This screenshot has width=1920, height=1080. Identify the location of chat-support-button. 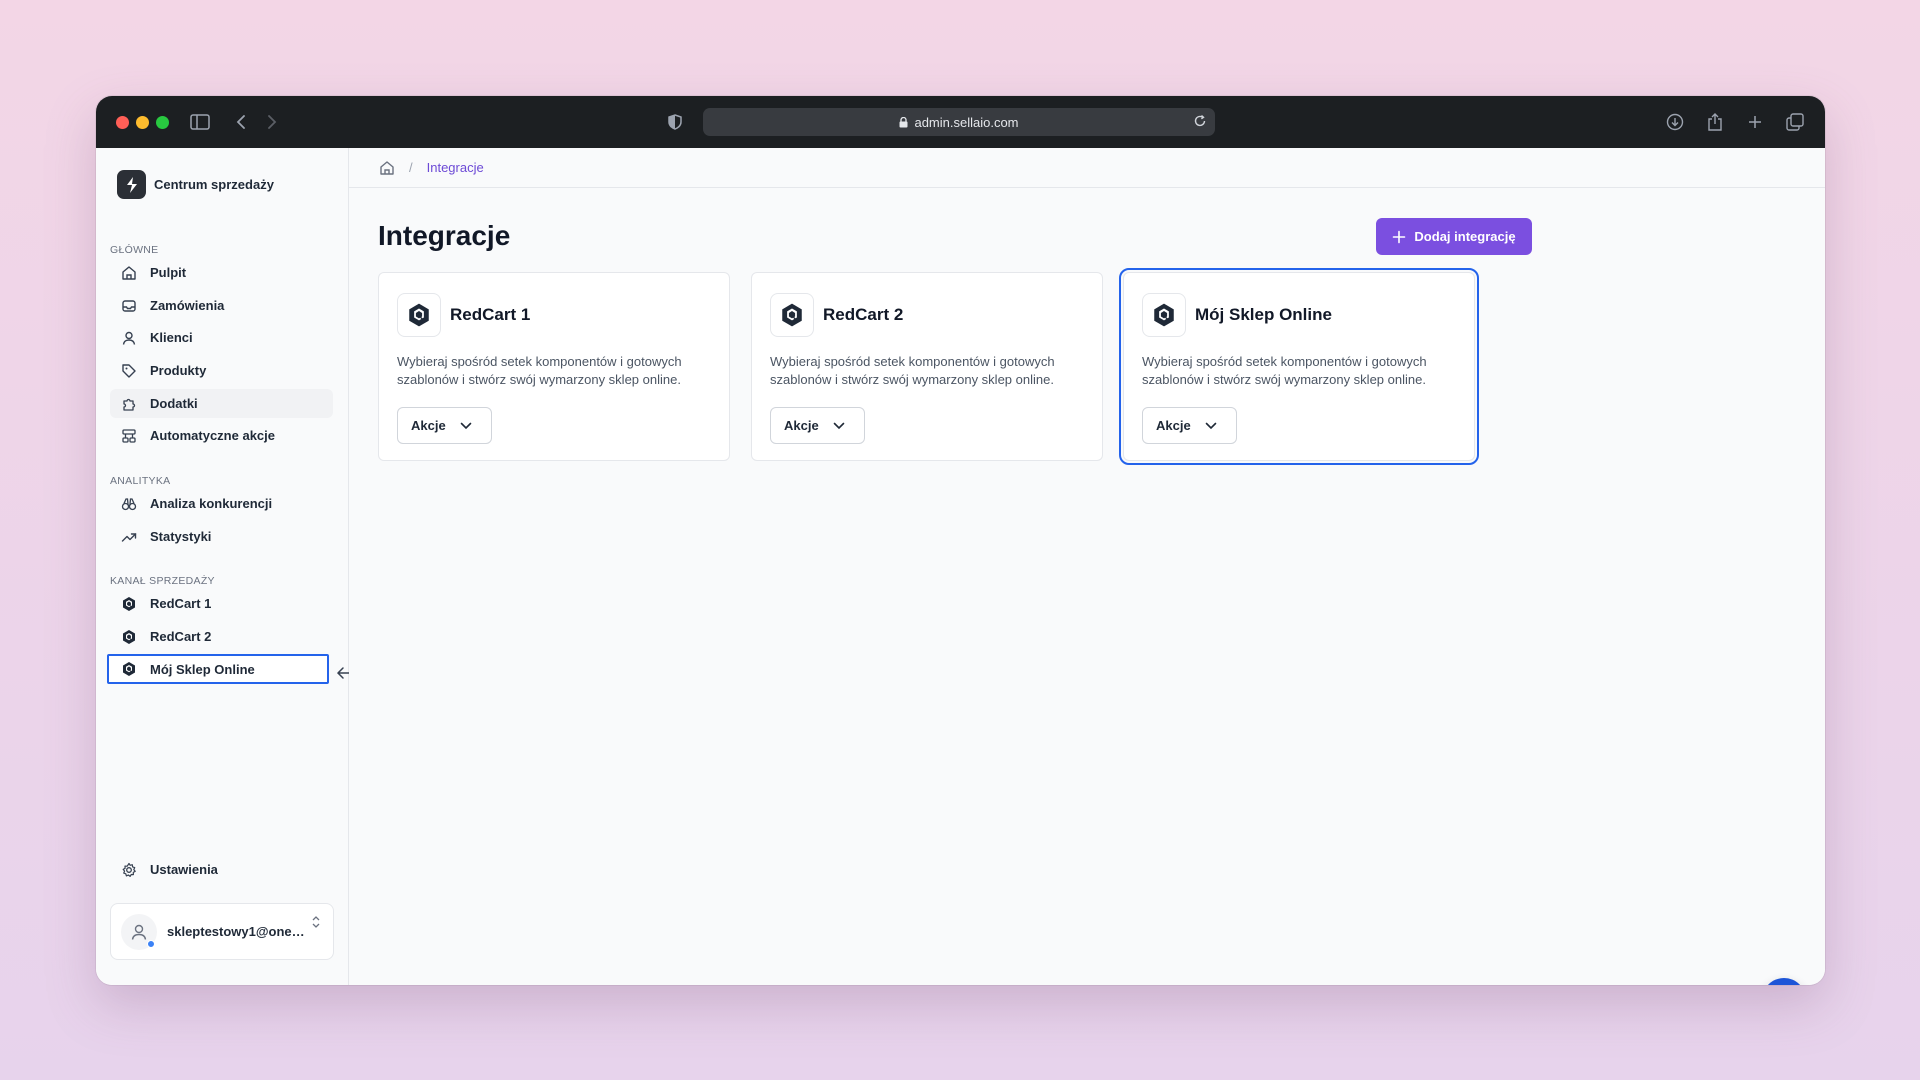
(1784, 981).